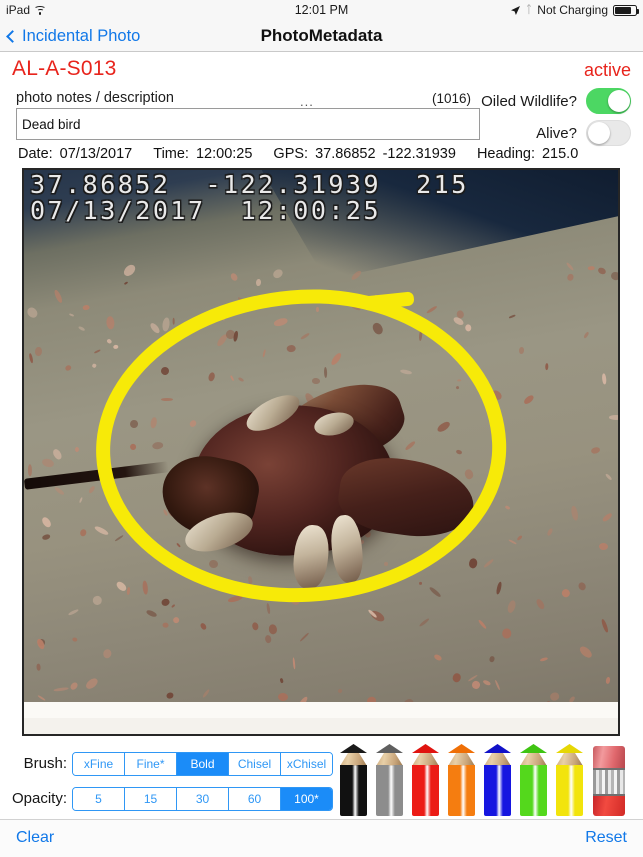 The height and width of the screenshot is (857, 643). I want to click on brush-segmented-control: xFine Fine* Bold Chisel xChisel, so click(202, 764).